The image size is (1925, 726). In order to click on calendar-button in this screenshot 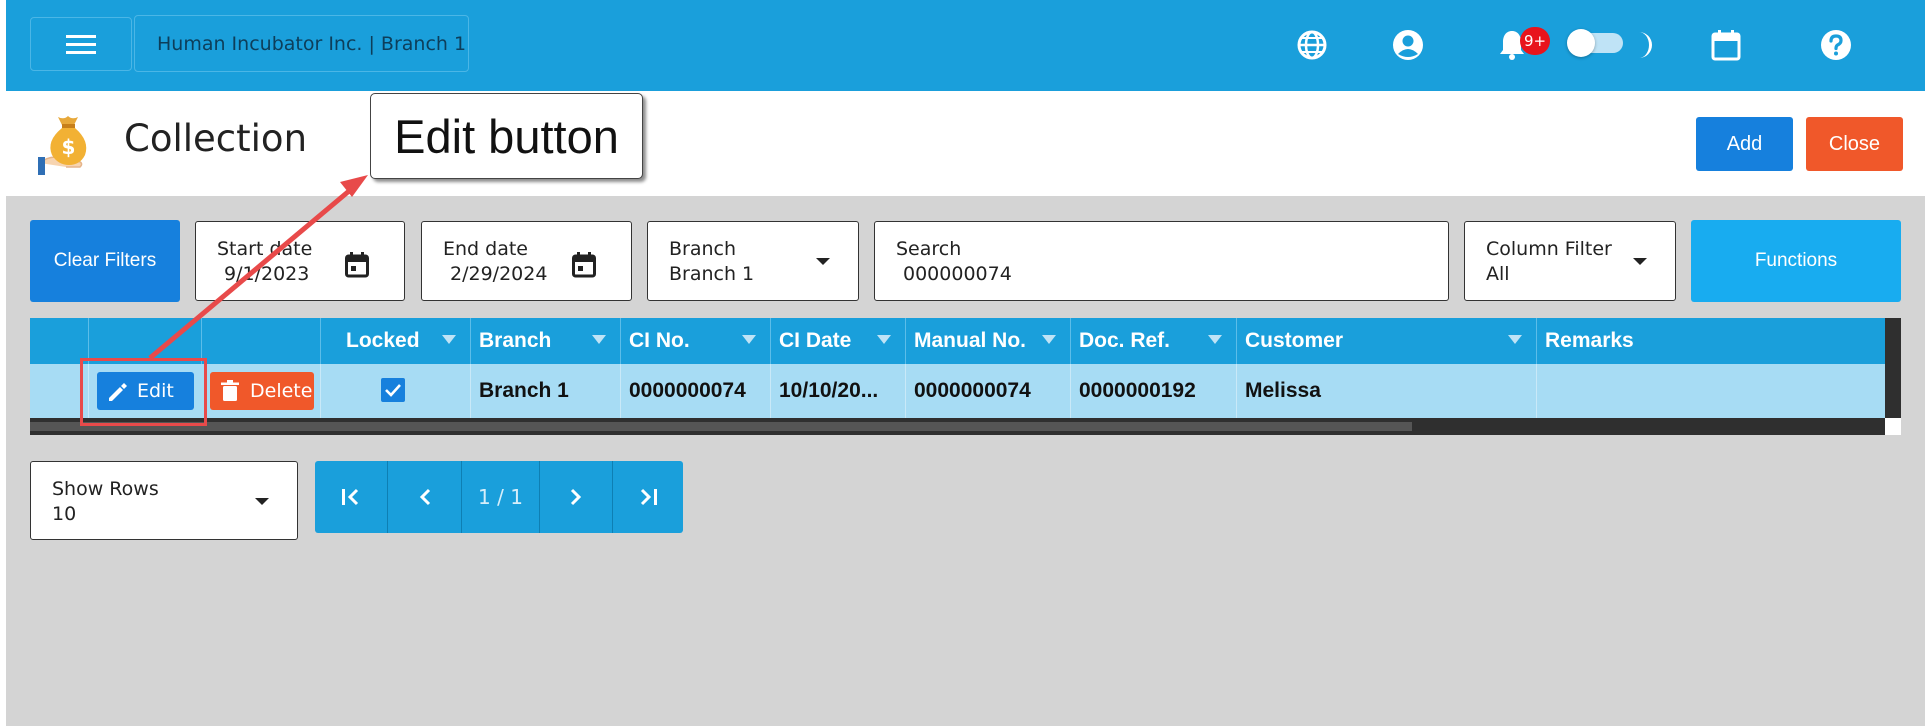, I will do `click(1726, 45)`.